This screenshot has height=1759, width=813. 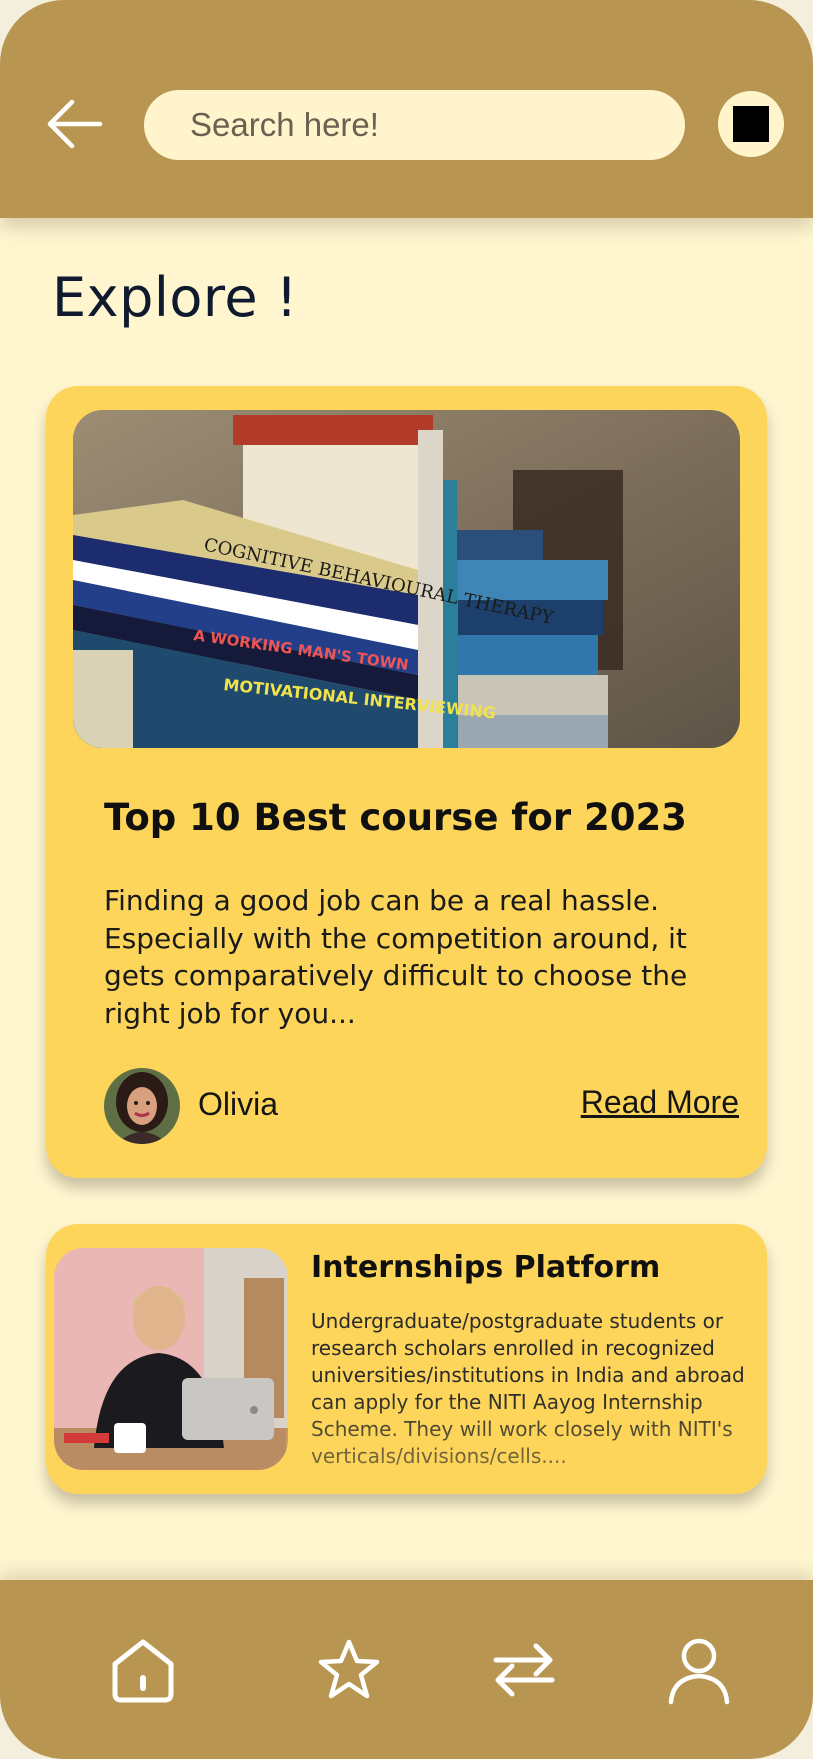 I want to click on home-icon, so click(x=143, y=1671).